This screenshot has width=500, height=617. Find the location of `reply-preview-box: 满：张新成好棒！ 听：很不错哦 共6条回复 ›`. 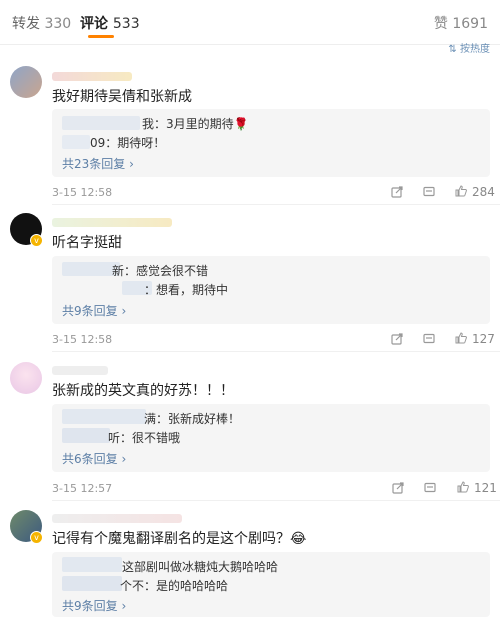

reply-preview-box: 满：张新成好棒！ 听：很不错哦 共6条回复 › is located at coordinates (271, 438).